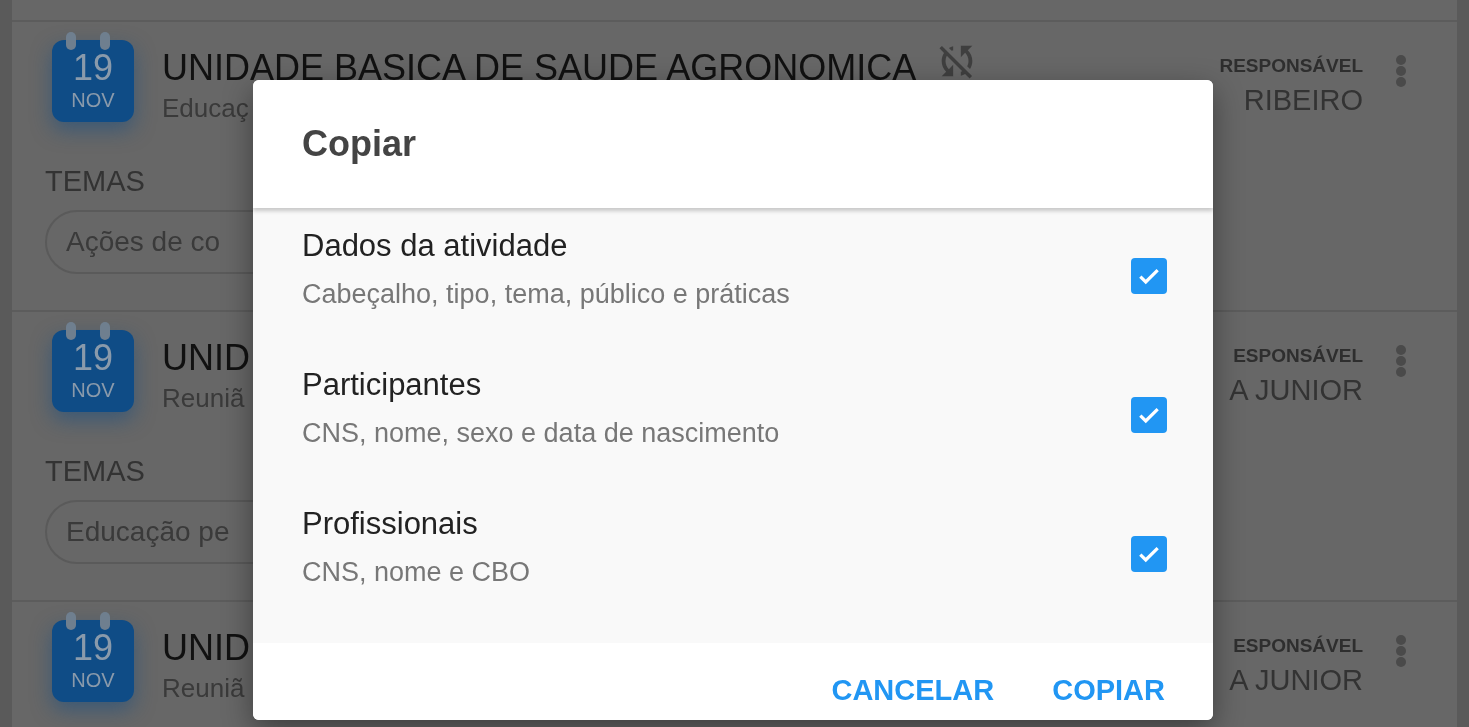 This screenshot has width=1469, height=727. Describe the element at coordinates (1108, 690) in the screenshot. I see `dialog-button: COPIAR` at that location.